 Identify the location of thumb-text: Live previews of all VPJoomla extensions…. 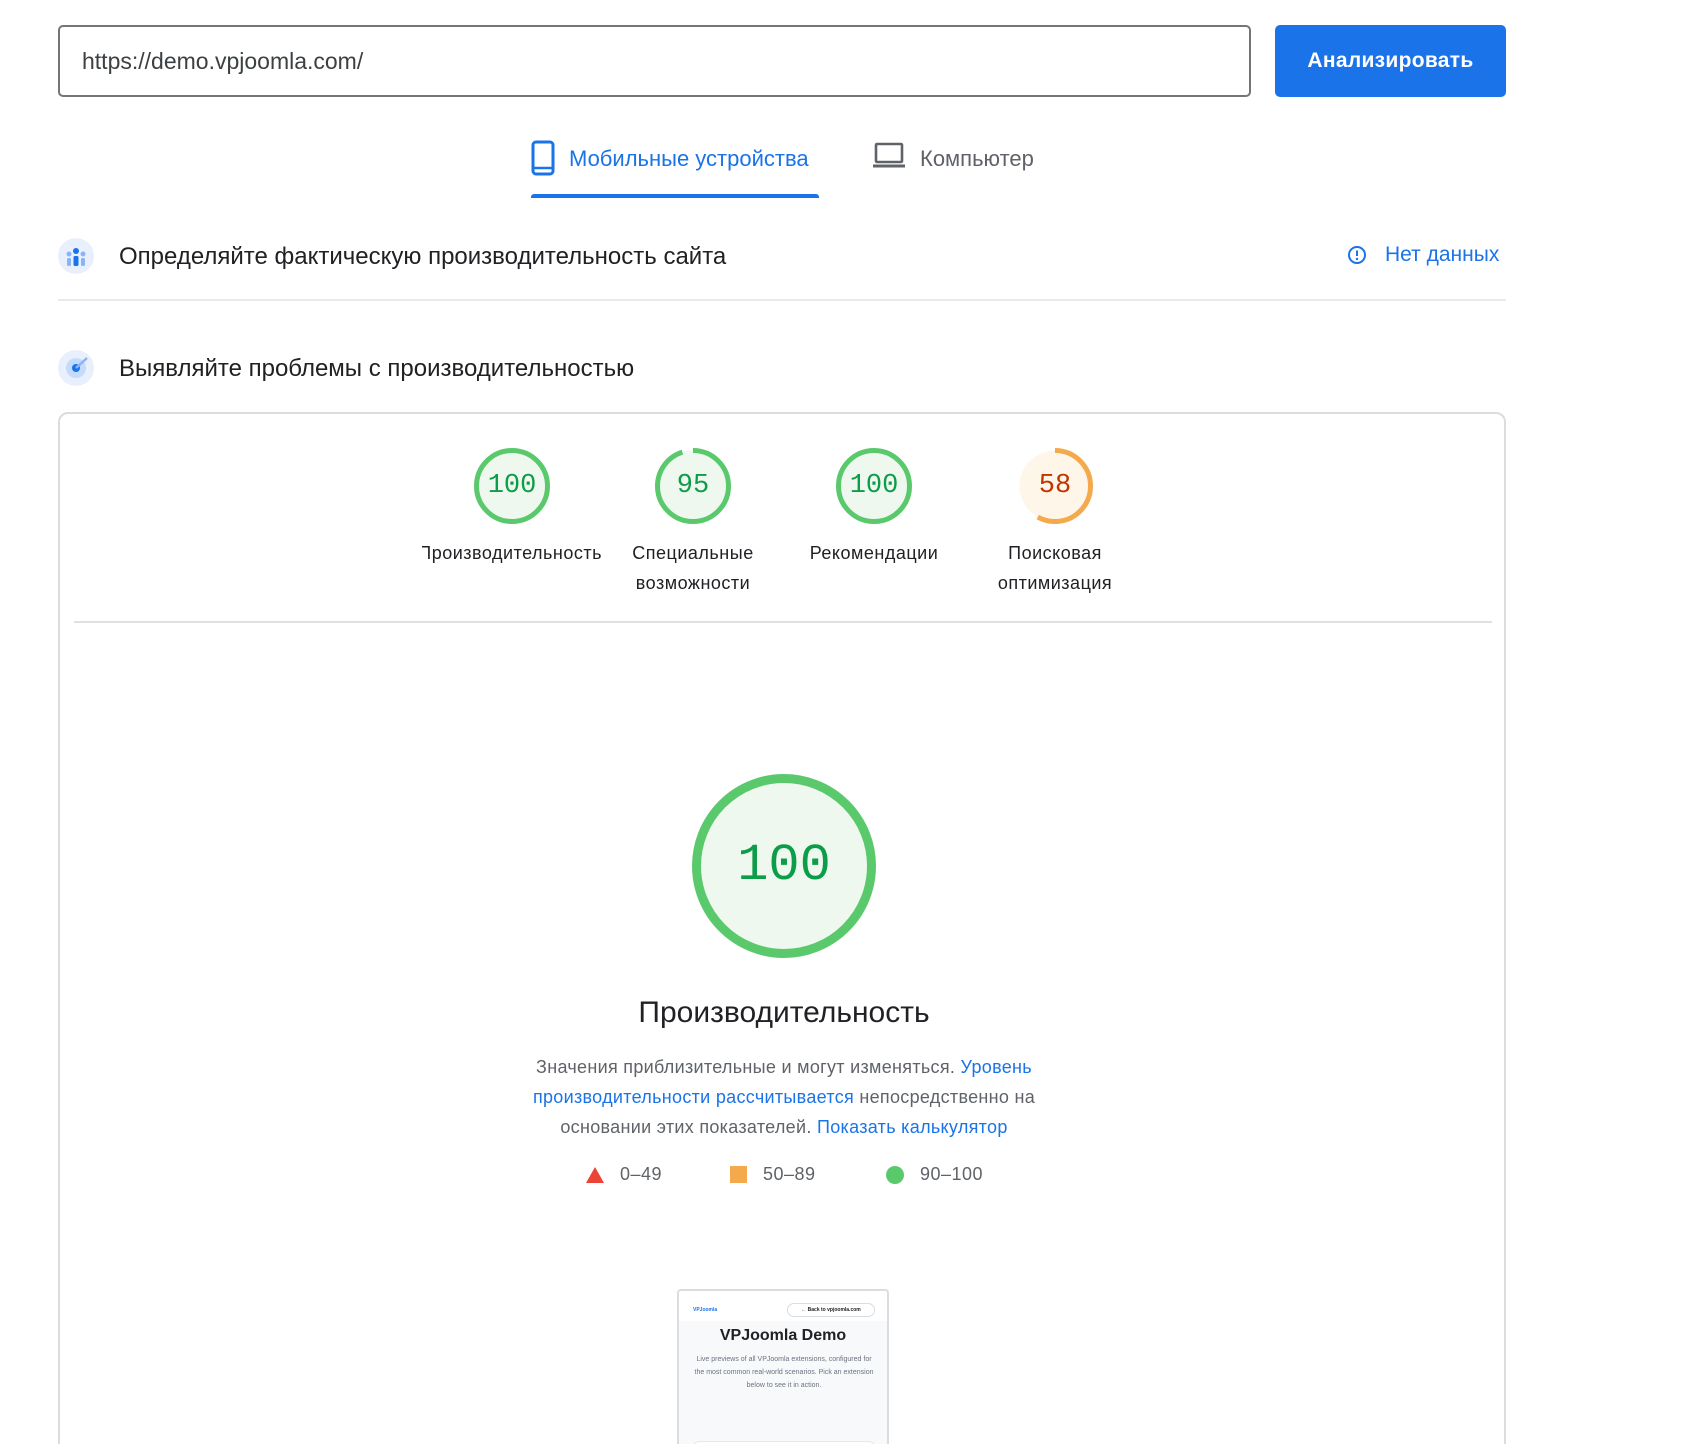
(784, 1372).